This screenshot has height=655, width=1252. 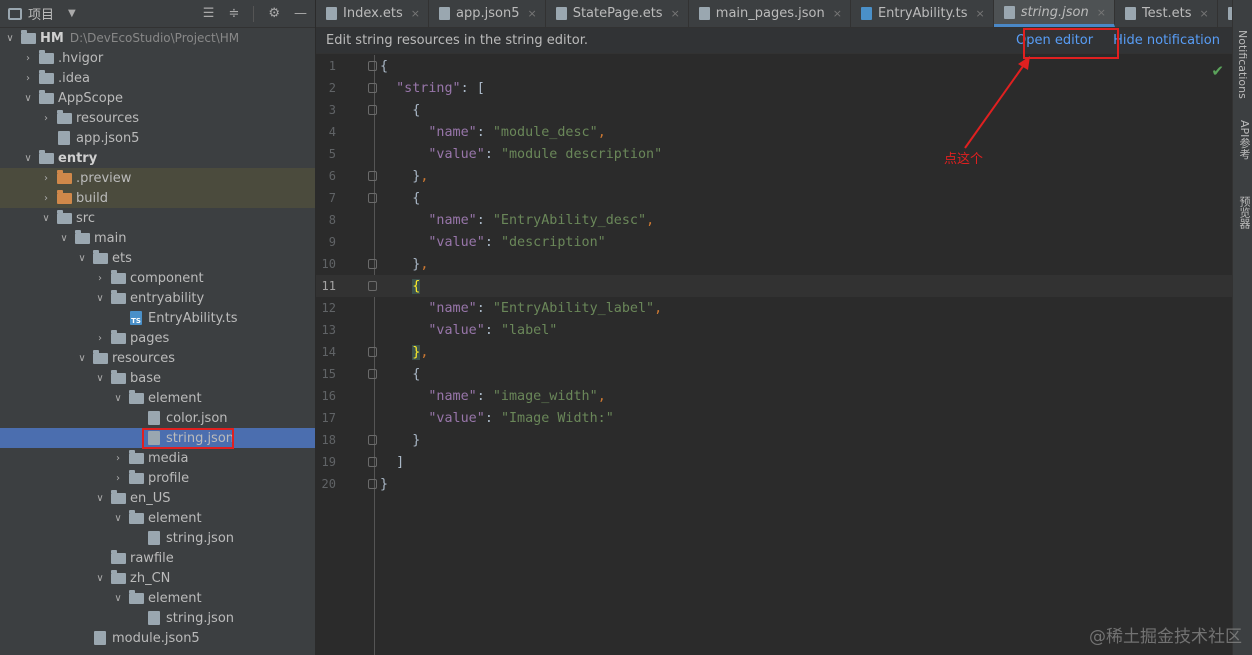 What do you see at coordinates (157, 558) in the screenshot?
I see `tree-item: rawfile` at bounding box center [157, 558].